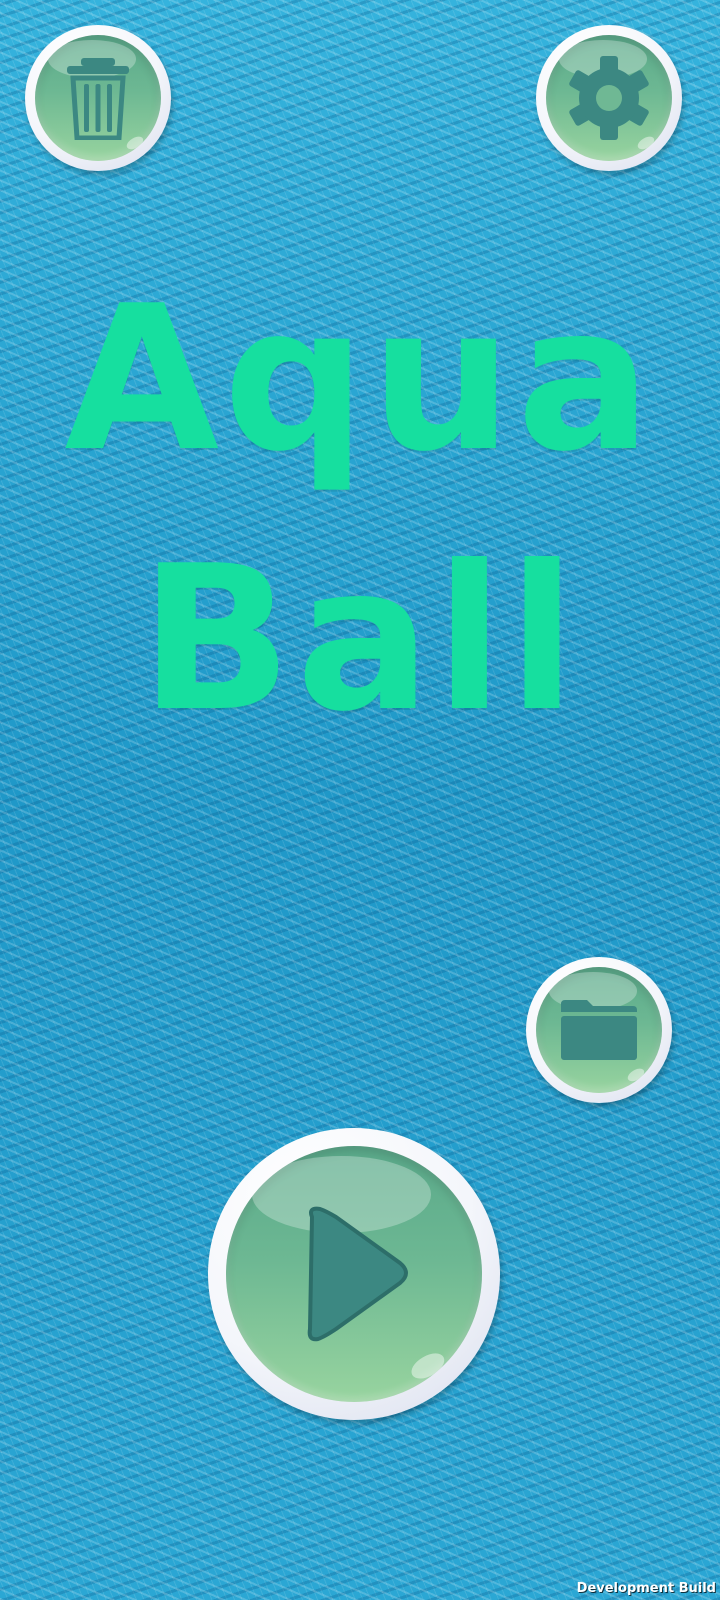  I want to click on delete-button, so click(98, 98).